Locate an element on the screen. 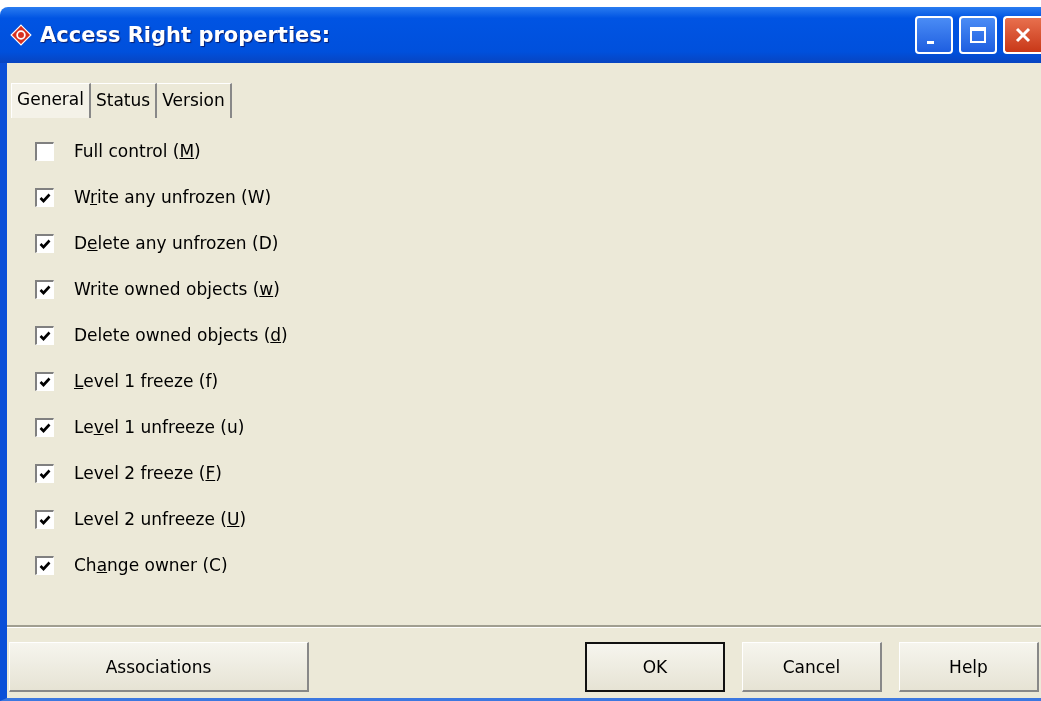  close-icon is located at coordinates (1023, 35).